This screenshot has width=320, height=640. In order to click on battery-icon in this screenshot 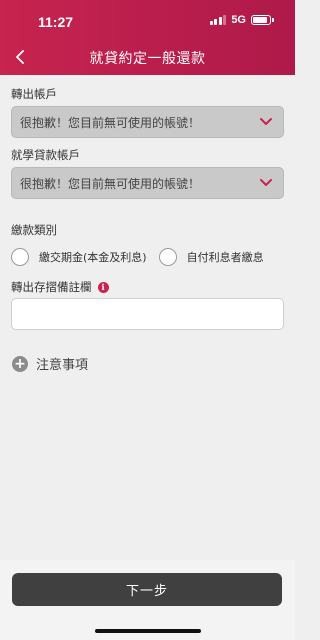, I will do `click(262, 20)`.